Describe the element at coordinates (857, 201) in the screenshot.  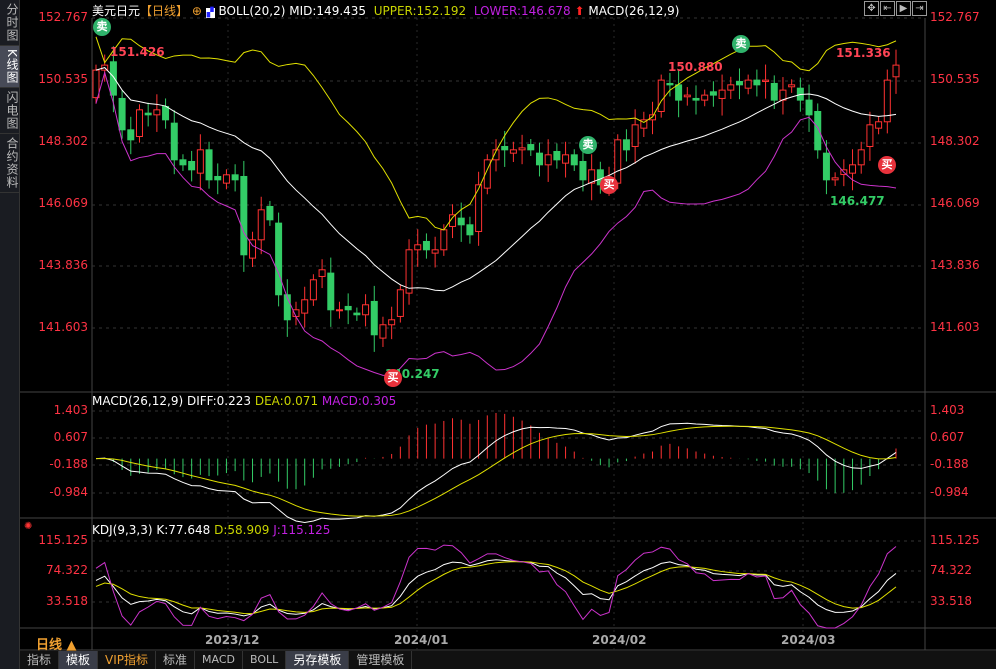
I see `low-label: 146.477` at that location.